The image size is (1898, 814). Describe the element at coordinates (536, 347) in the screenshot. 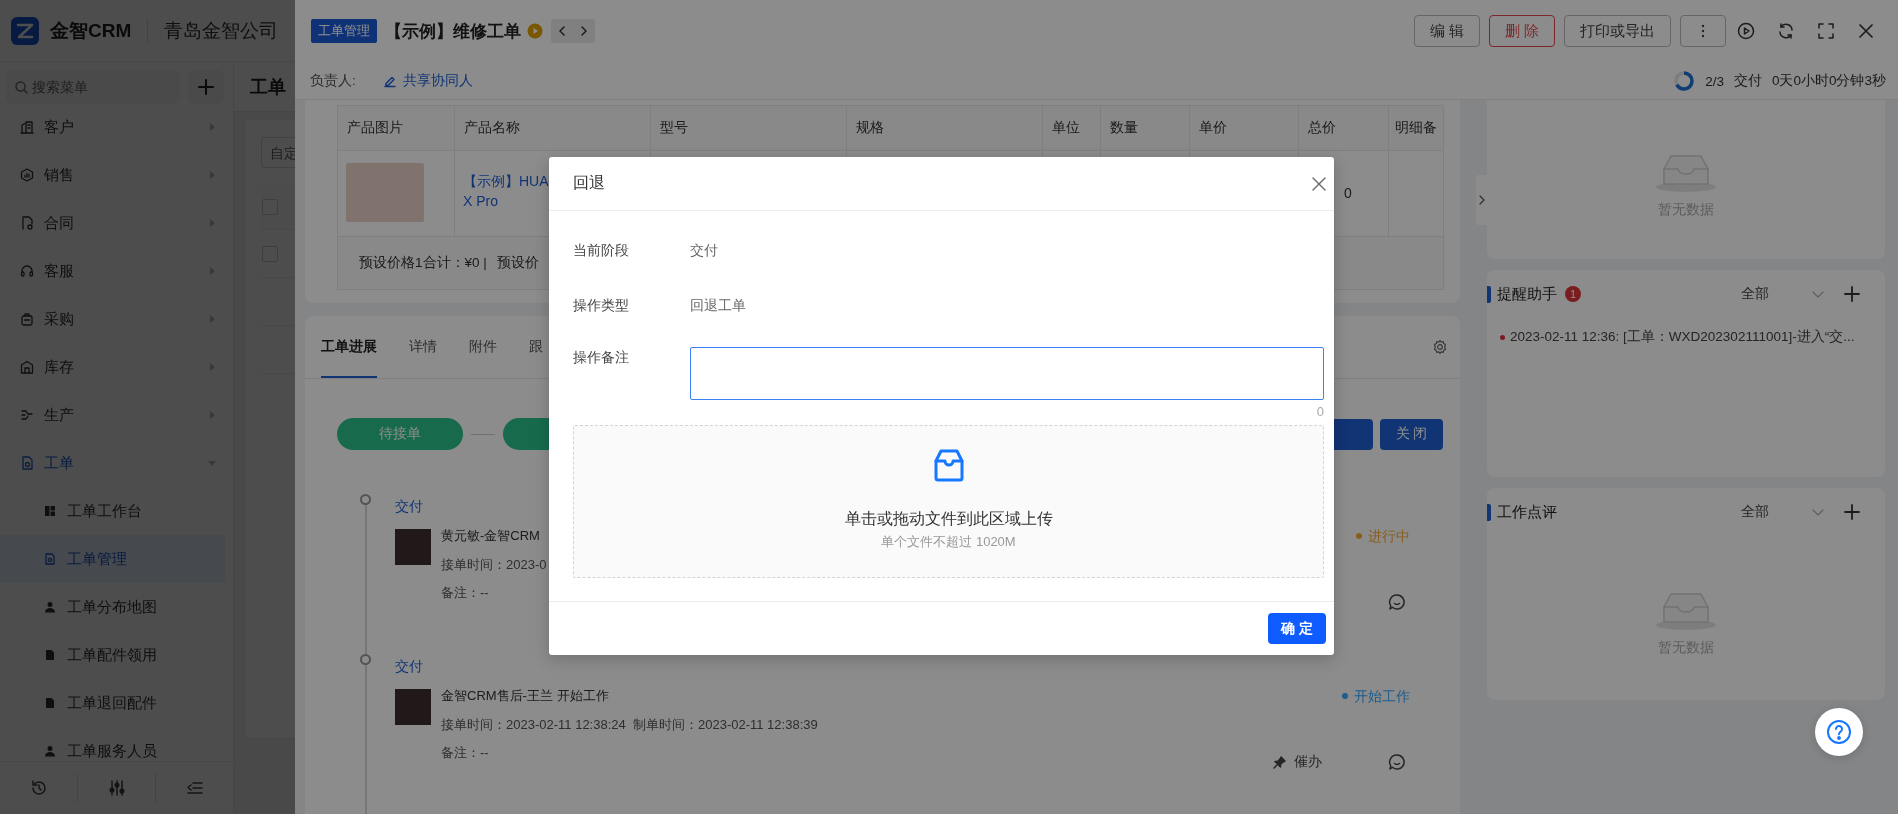

I see `tab: 跟` at that location.